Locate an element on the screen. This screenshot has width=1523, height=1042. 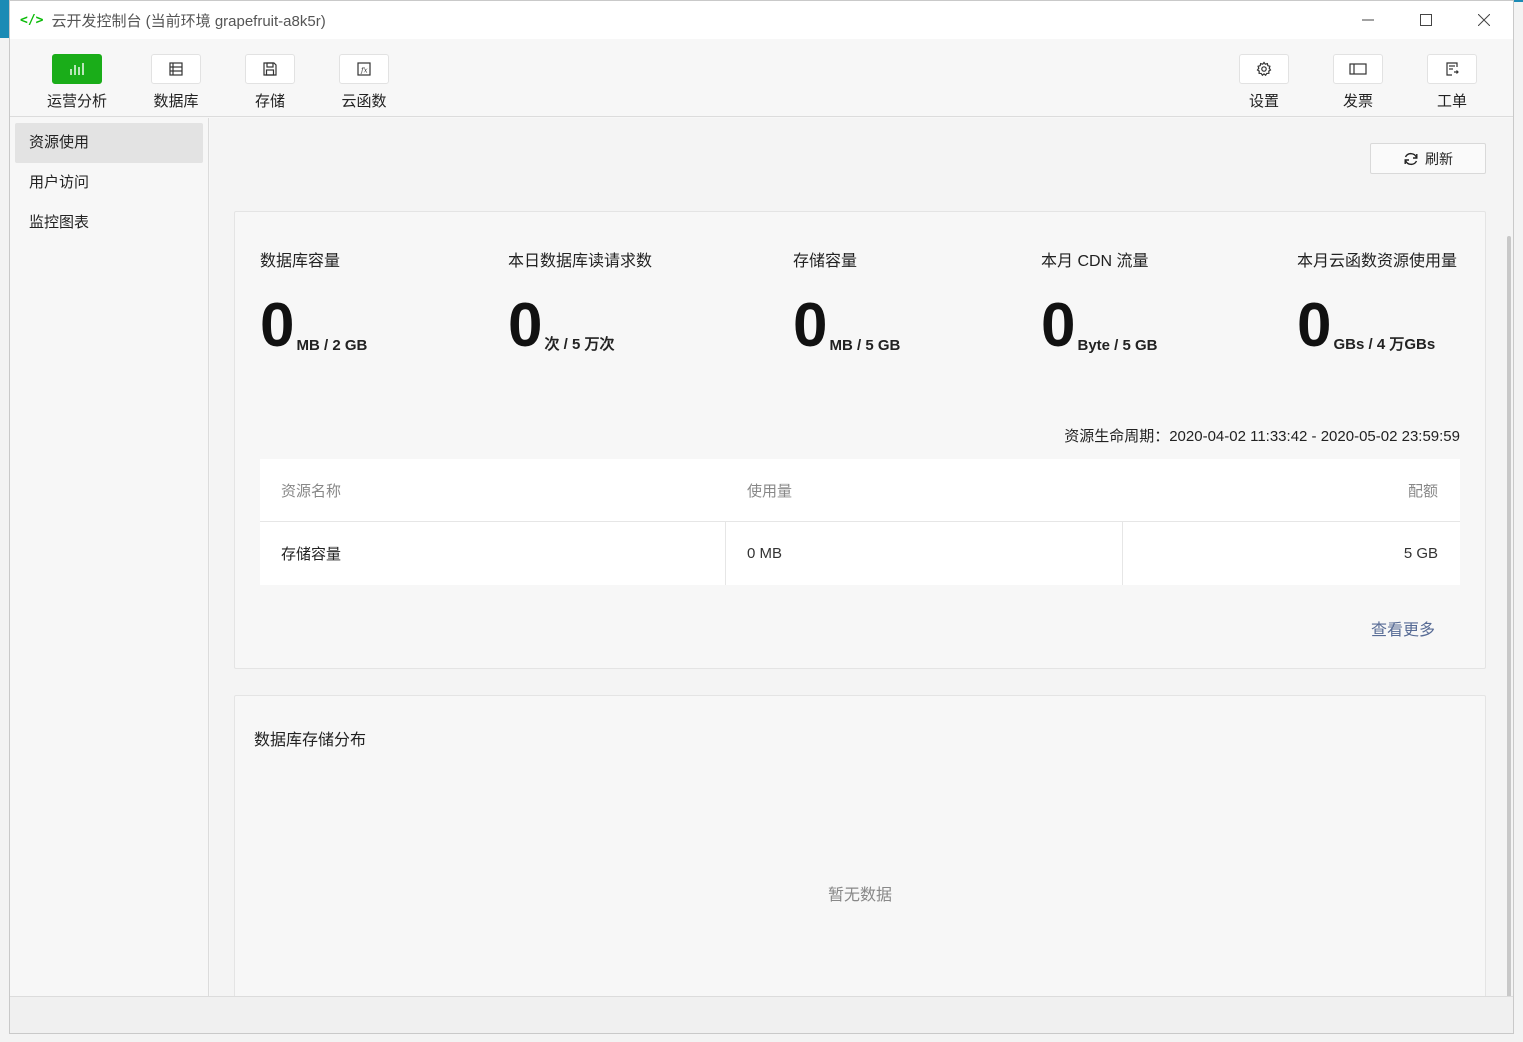
maximize-button is located at coordinates (1426, 20).